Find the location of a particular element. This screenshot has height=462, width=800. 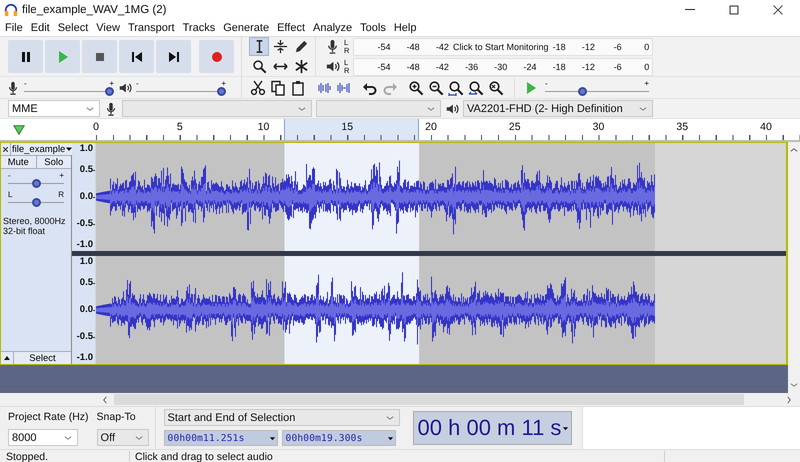

menu-item: Tracks is located at coordinates (199, 28).